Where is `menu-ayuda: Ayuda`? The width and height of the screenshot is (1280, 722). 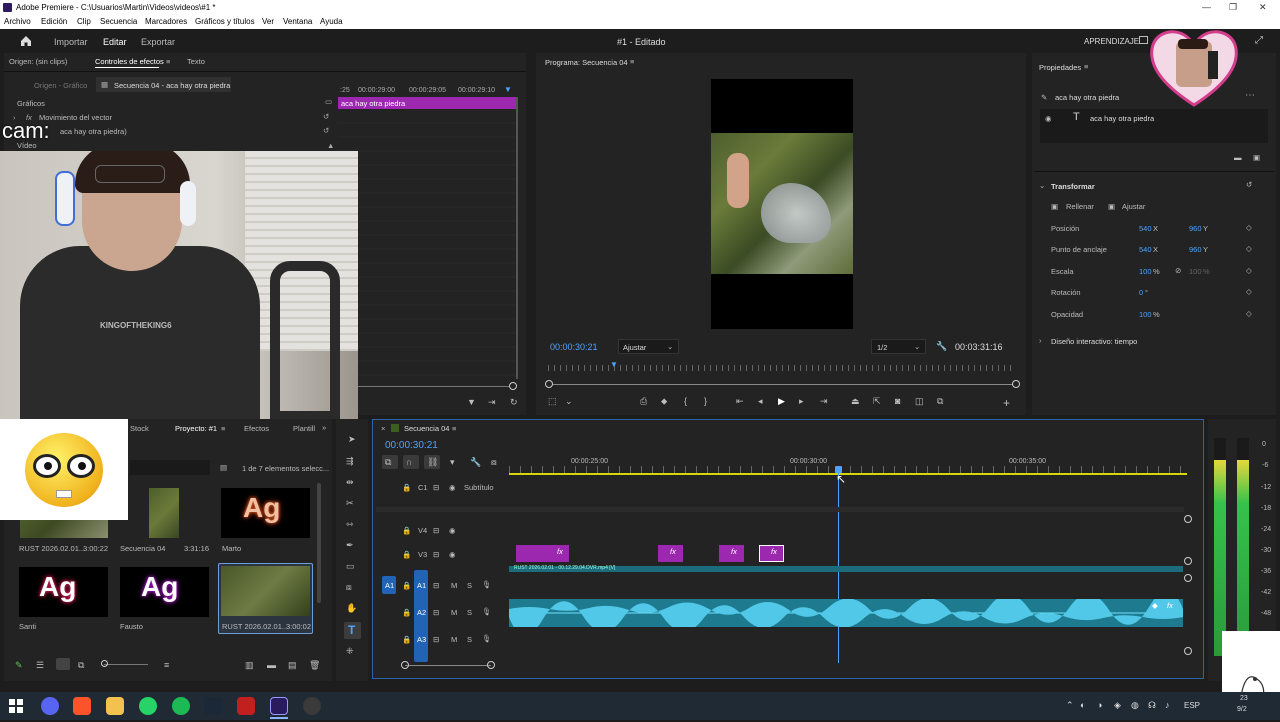
menu-ayuda: Ayuda is located at coordinates (331, 21).